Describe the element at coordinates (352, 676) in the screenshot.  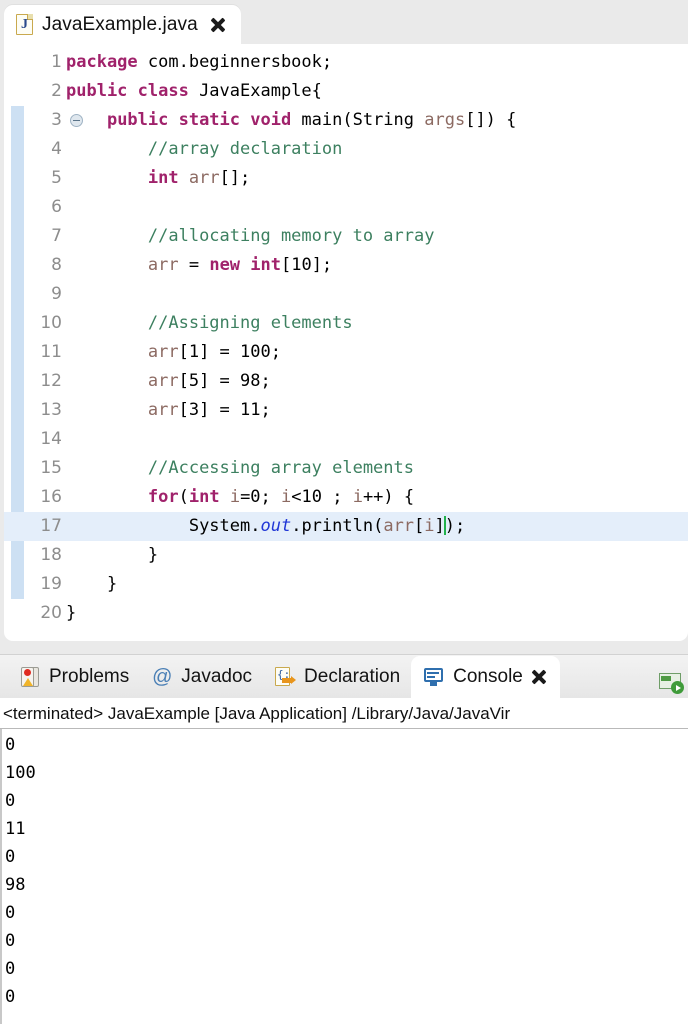
I see `view-tab-label: Declaration` at that location.